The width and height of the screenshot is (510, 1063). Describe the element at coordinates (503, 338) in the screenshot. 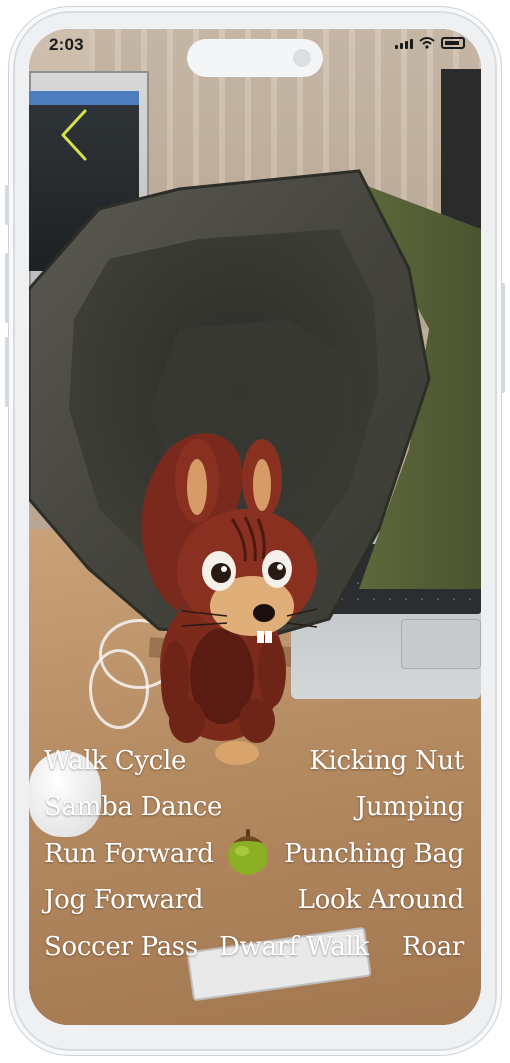

I see `power-button` at that location.